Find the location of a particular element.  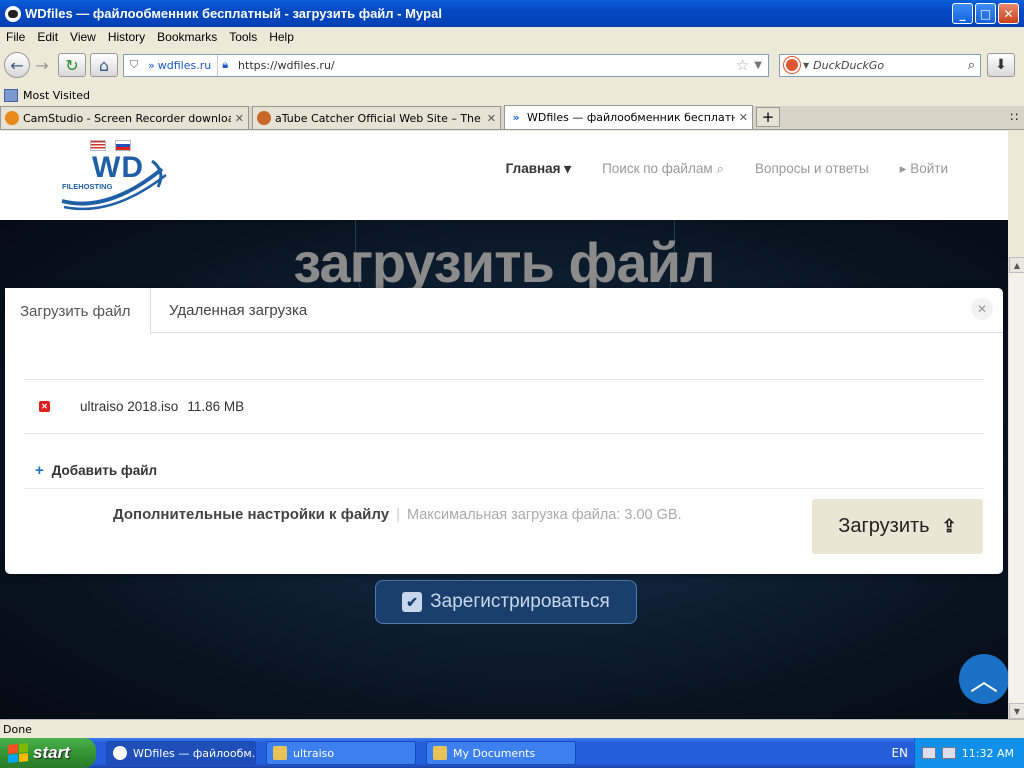

menu-bookmarks: Bookmarks is located at coordinates (187, 37).